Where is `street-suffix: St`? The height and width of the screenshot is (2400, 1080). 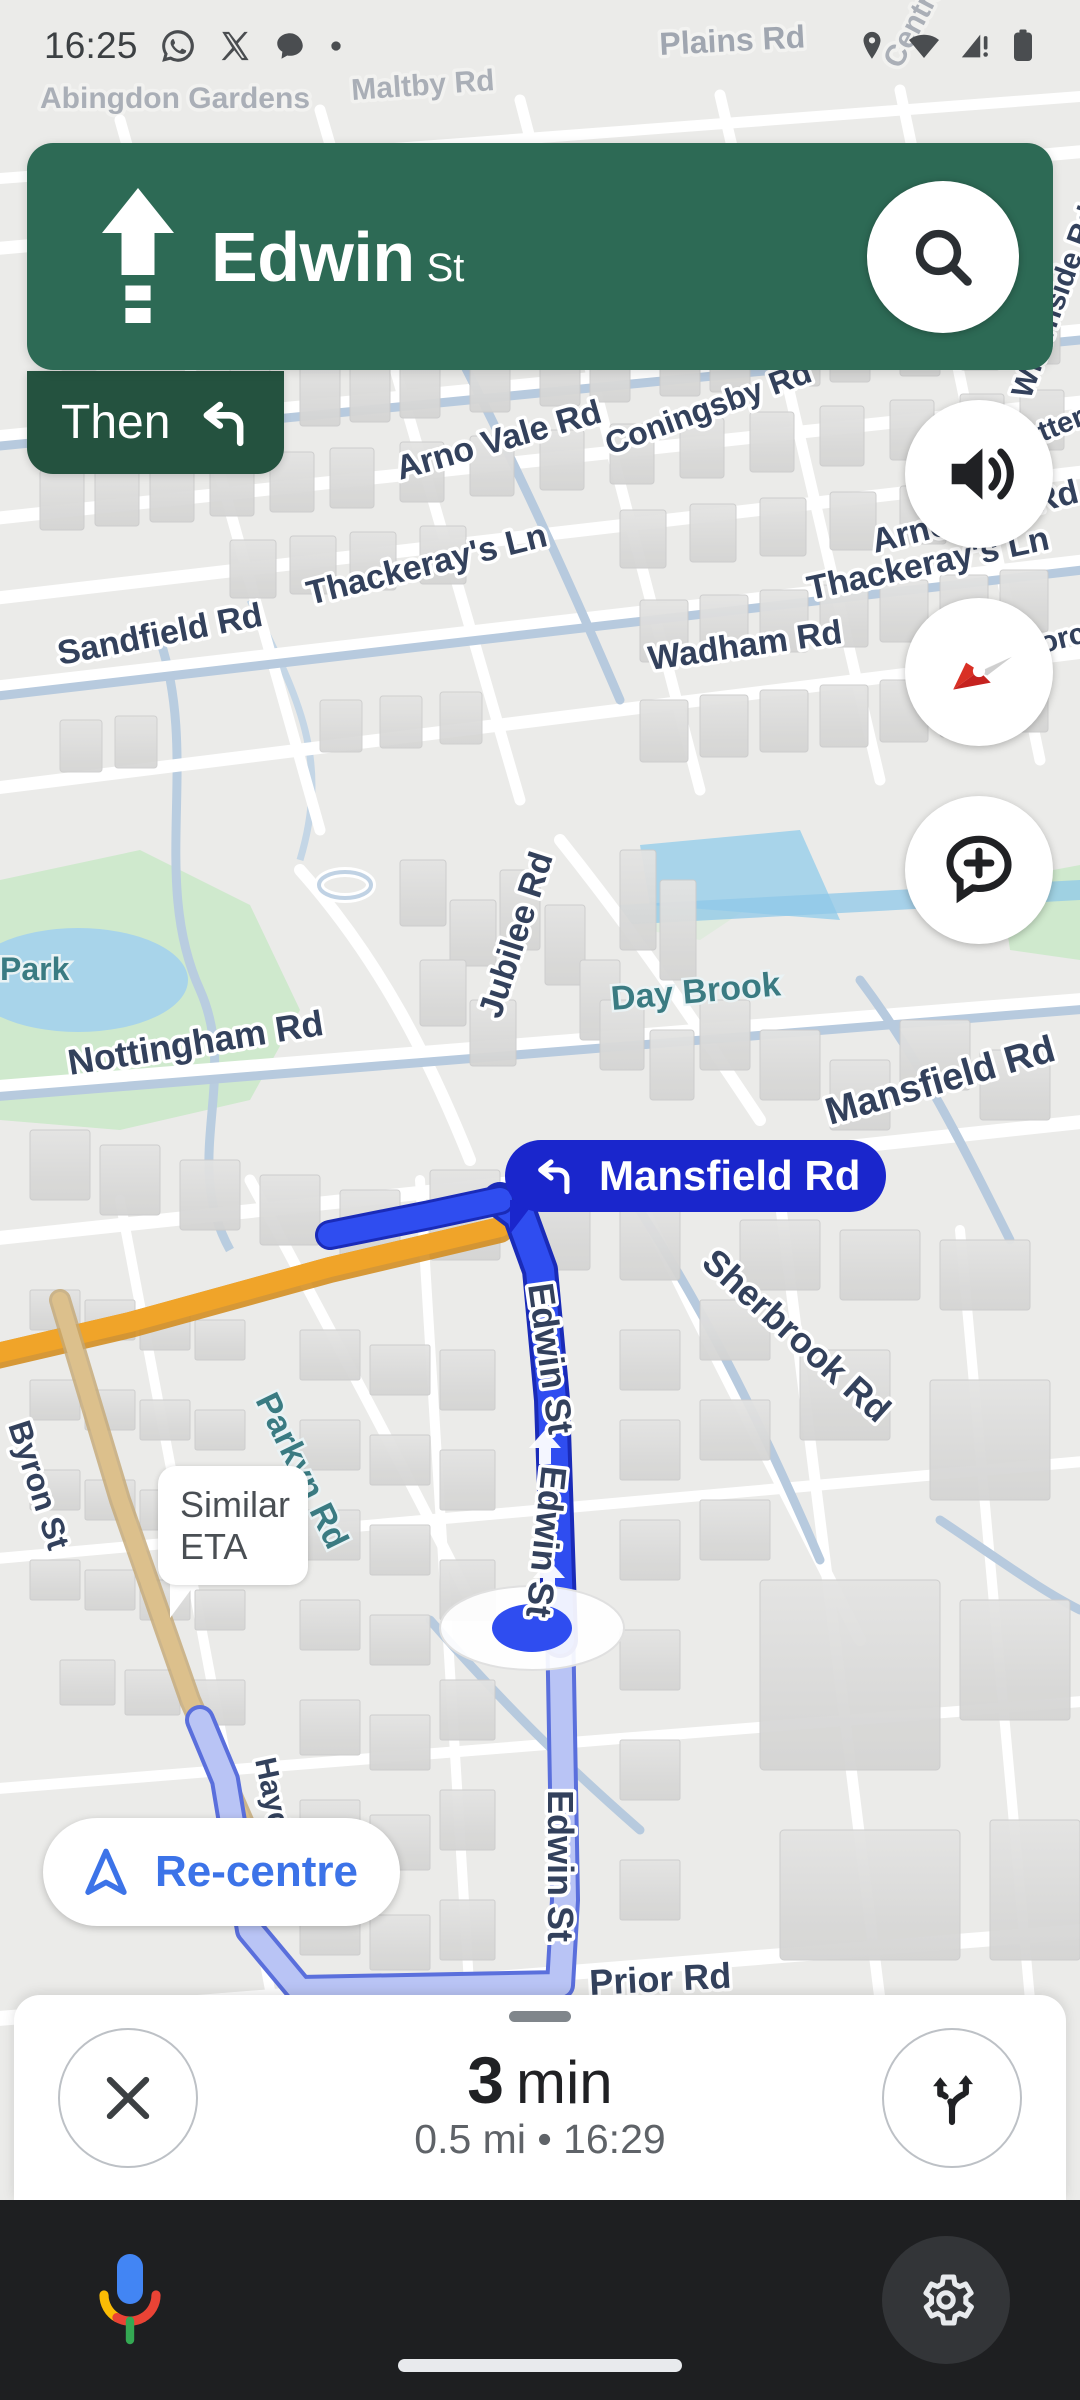
street-suffix: St is located at coordinates (445, 267).